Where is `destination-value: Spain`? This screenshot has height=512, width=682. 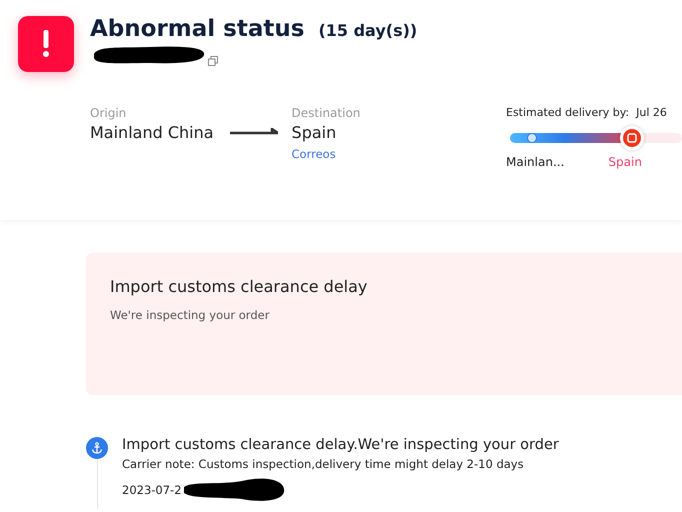 destination-value: Spain is located at coordinates (315, 132).